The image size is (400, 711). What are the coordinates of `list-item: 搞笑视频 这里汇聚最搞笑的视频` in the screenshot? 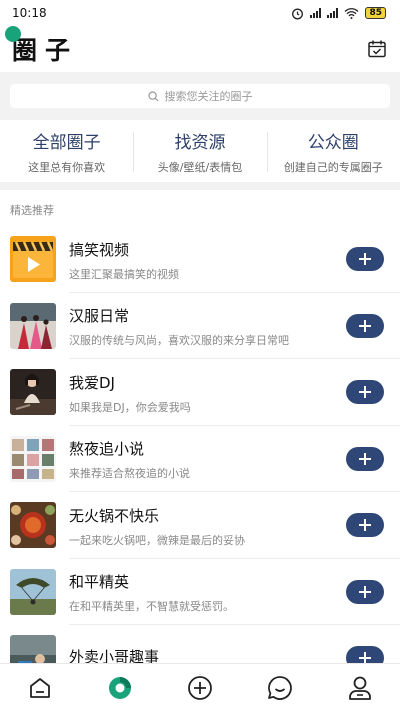 It's located at (200, 259).